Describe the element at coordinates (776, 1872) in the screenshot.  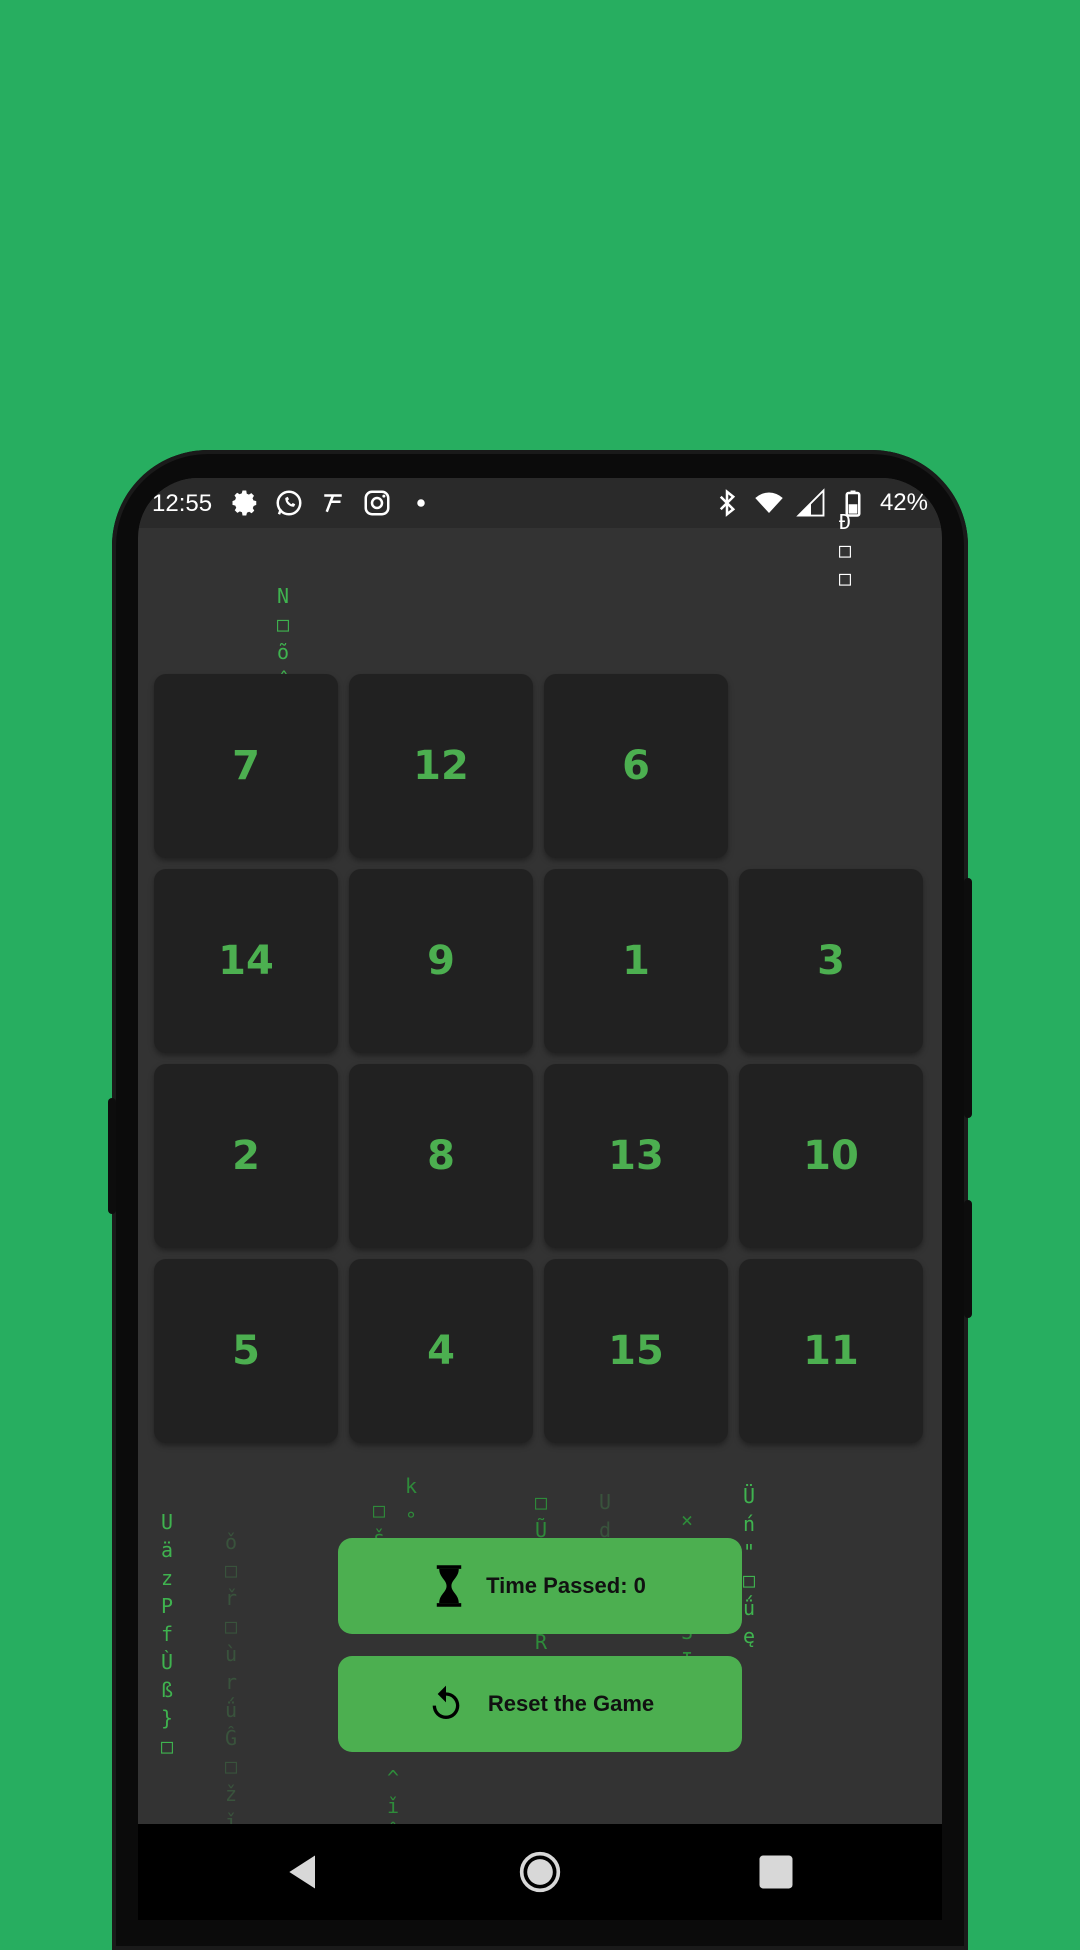
I see `recents-icon` at that location.